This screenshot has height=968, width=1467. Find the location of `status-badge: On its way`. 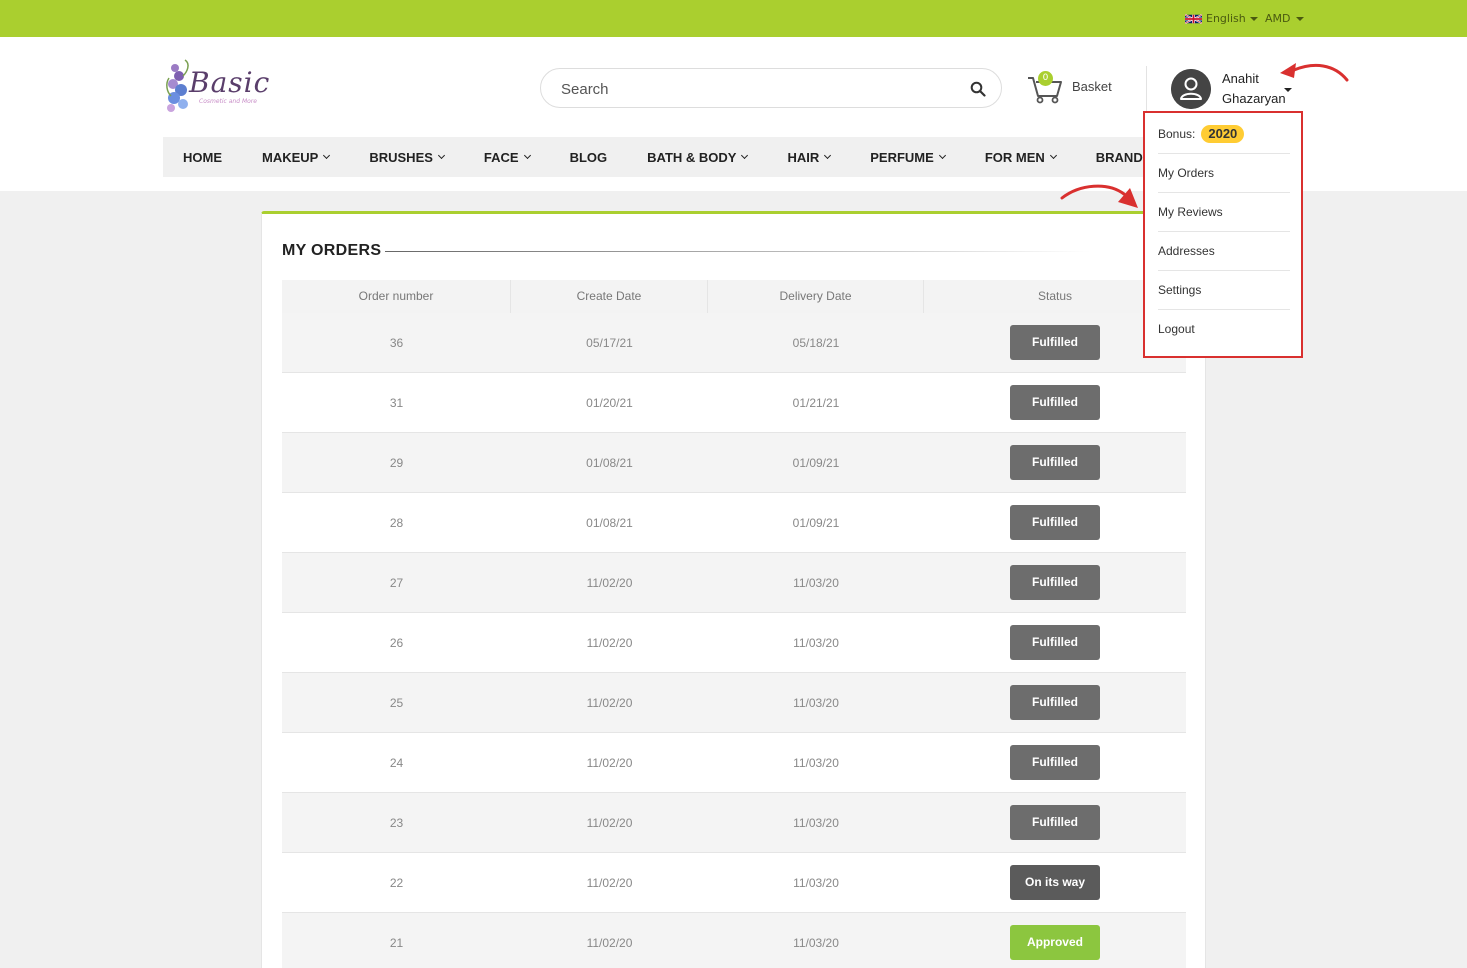

status-badge: On its way is located at coordinates (1055, 882).